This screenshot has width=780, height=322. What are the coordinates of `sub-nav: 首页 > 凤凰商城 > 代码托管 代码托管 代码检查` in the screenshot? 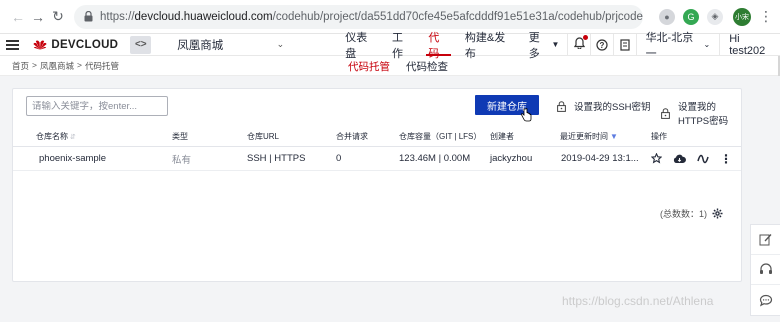 It's located at (390, 66).